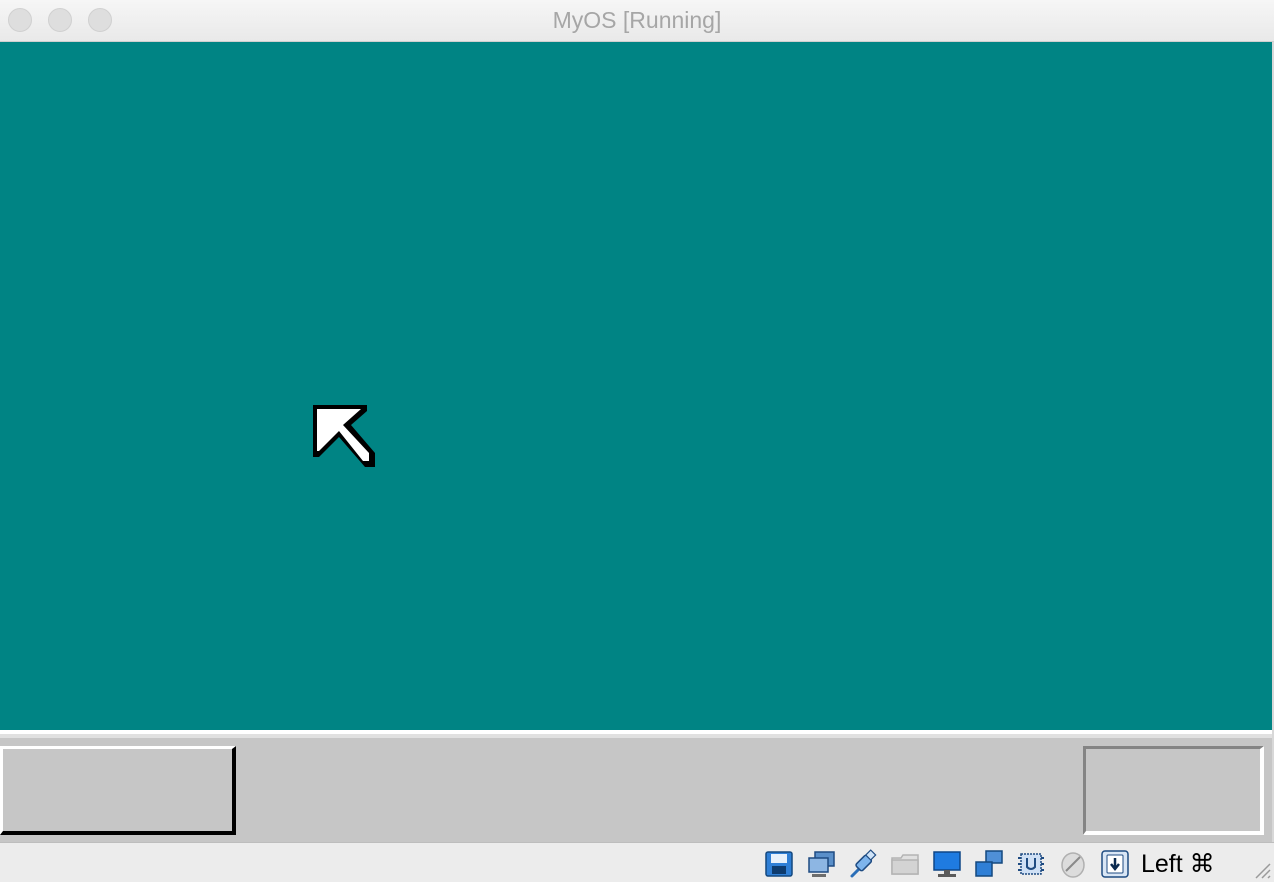 The width and height of the screenshot is (1274, 882). What do you see at coordinates (947, 864) in the screenshot?
I see `display-icon` at bounding box center [947, 864].